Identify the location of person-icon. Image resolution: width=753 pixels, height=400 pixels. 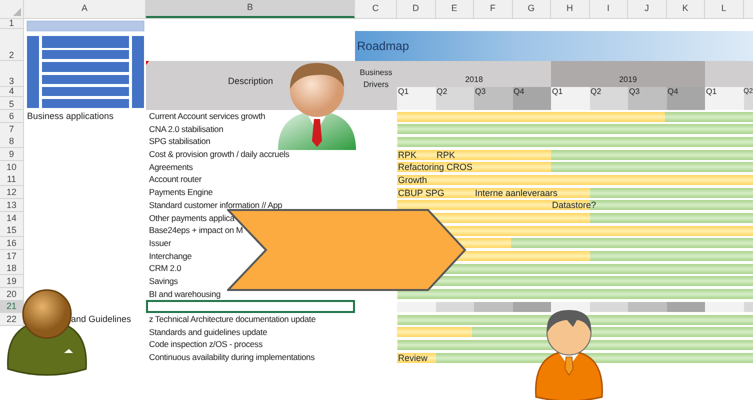
(317, 106).